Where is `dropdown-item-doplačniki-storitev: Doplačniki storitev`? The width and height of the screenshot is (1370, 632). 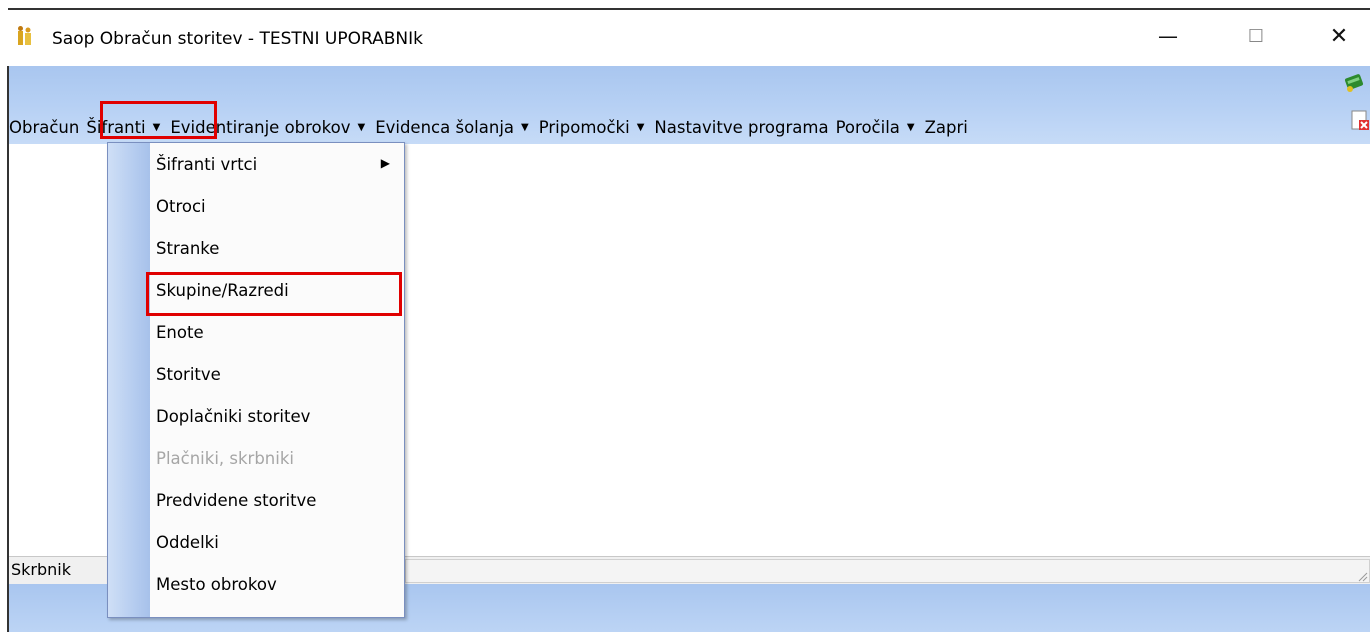
dropdown-item-doplačniki-storitev: Doplačniki storitev is located at coordinates (280, 416).